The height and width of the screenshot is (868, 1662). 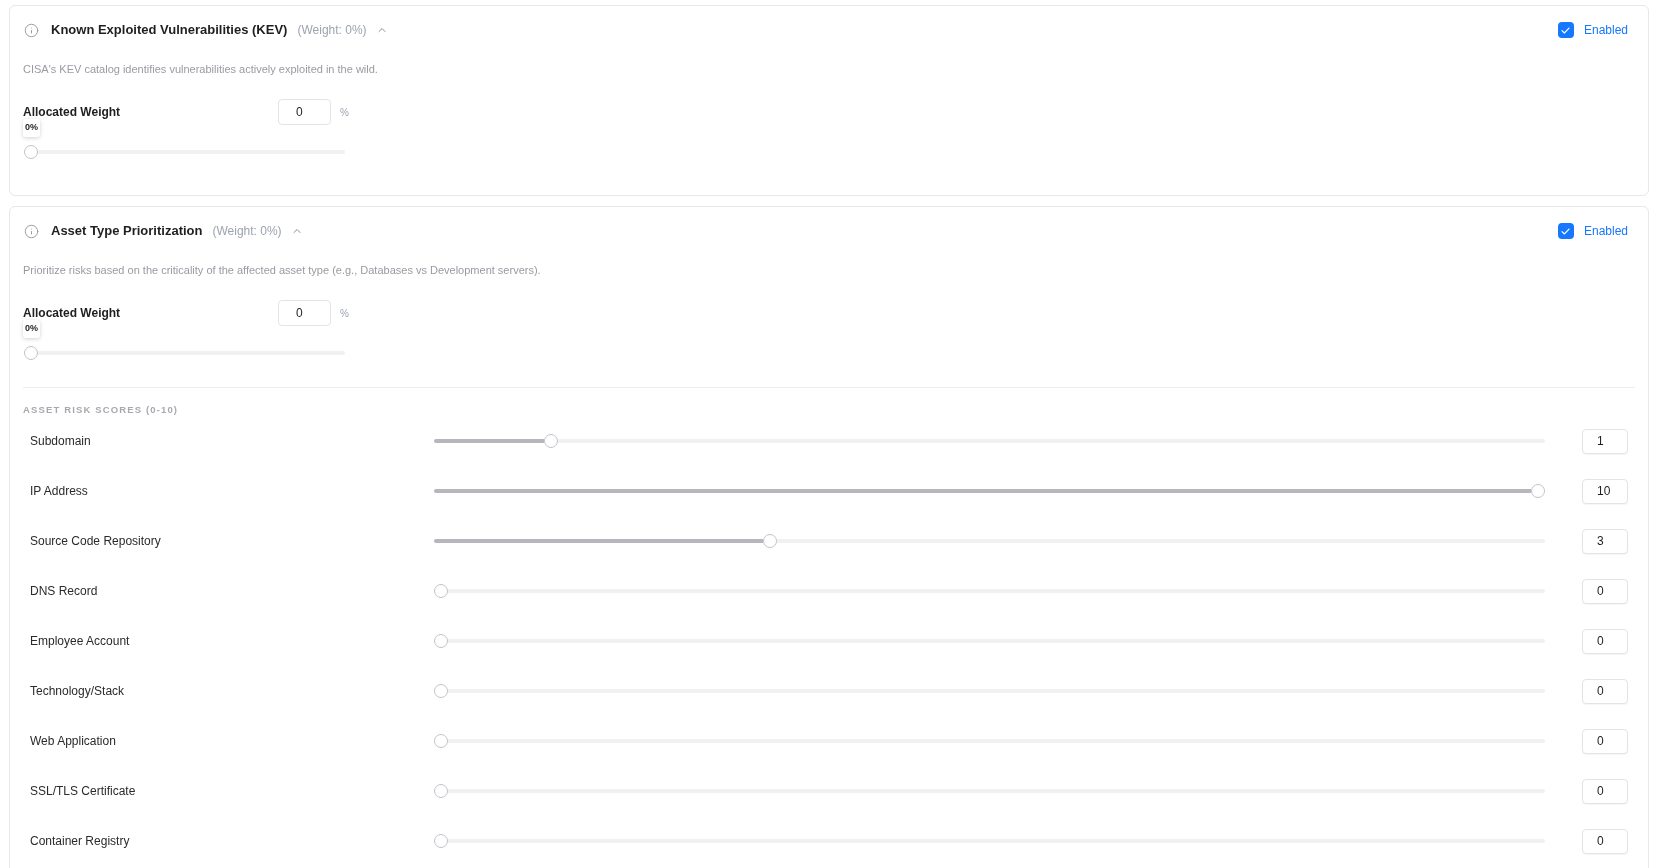 What do you see at coordinates (77, 691) in the screenshot?
I see `asset-label: Technology/Stack` at bounding box center [77, 691].